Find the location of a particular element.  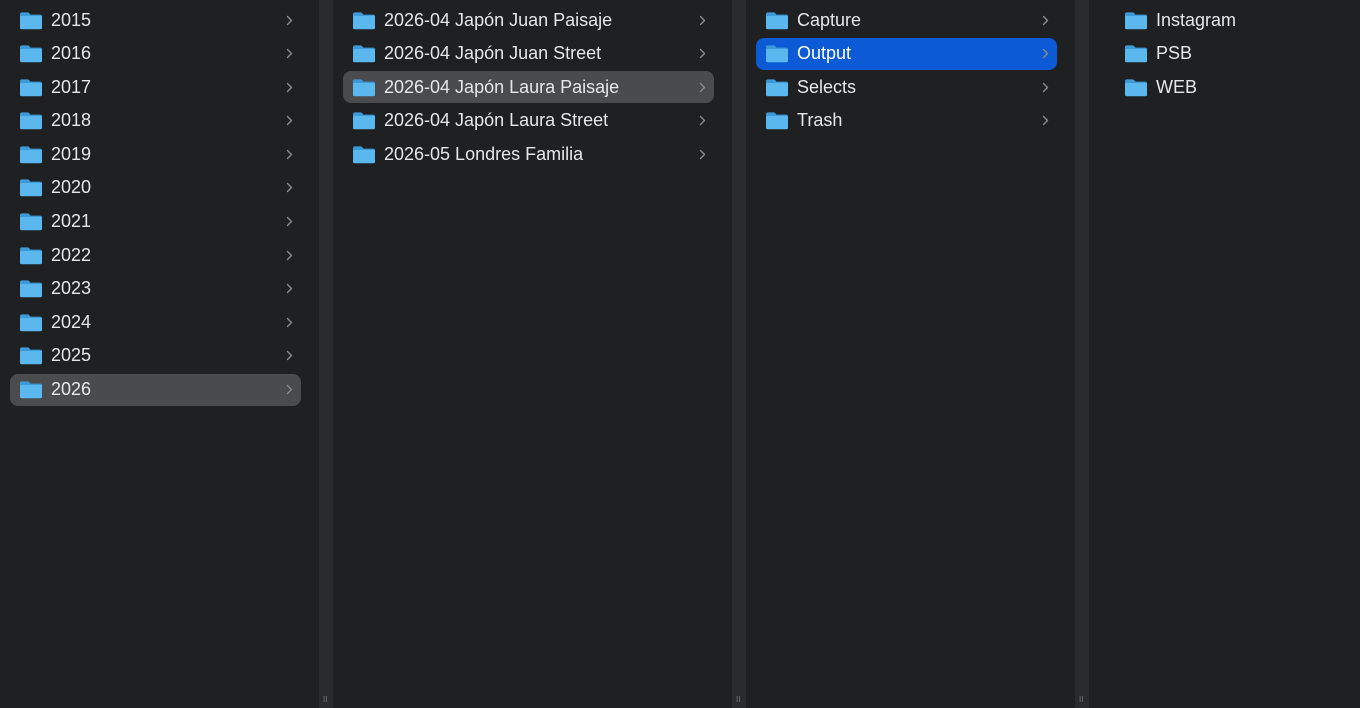

folder-name: 2018 is located at coordinates (71, 120).